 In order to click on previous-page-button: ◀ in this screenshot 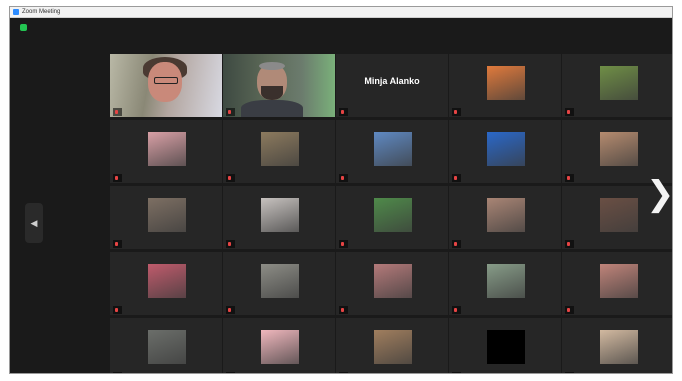, I will do `click(34, 223)`.